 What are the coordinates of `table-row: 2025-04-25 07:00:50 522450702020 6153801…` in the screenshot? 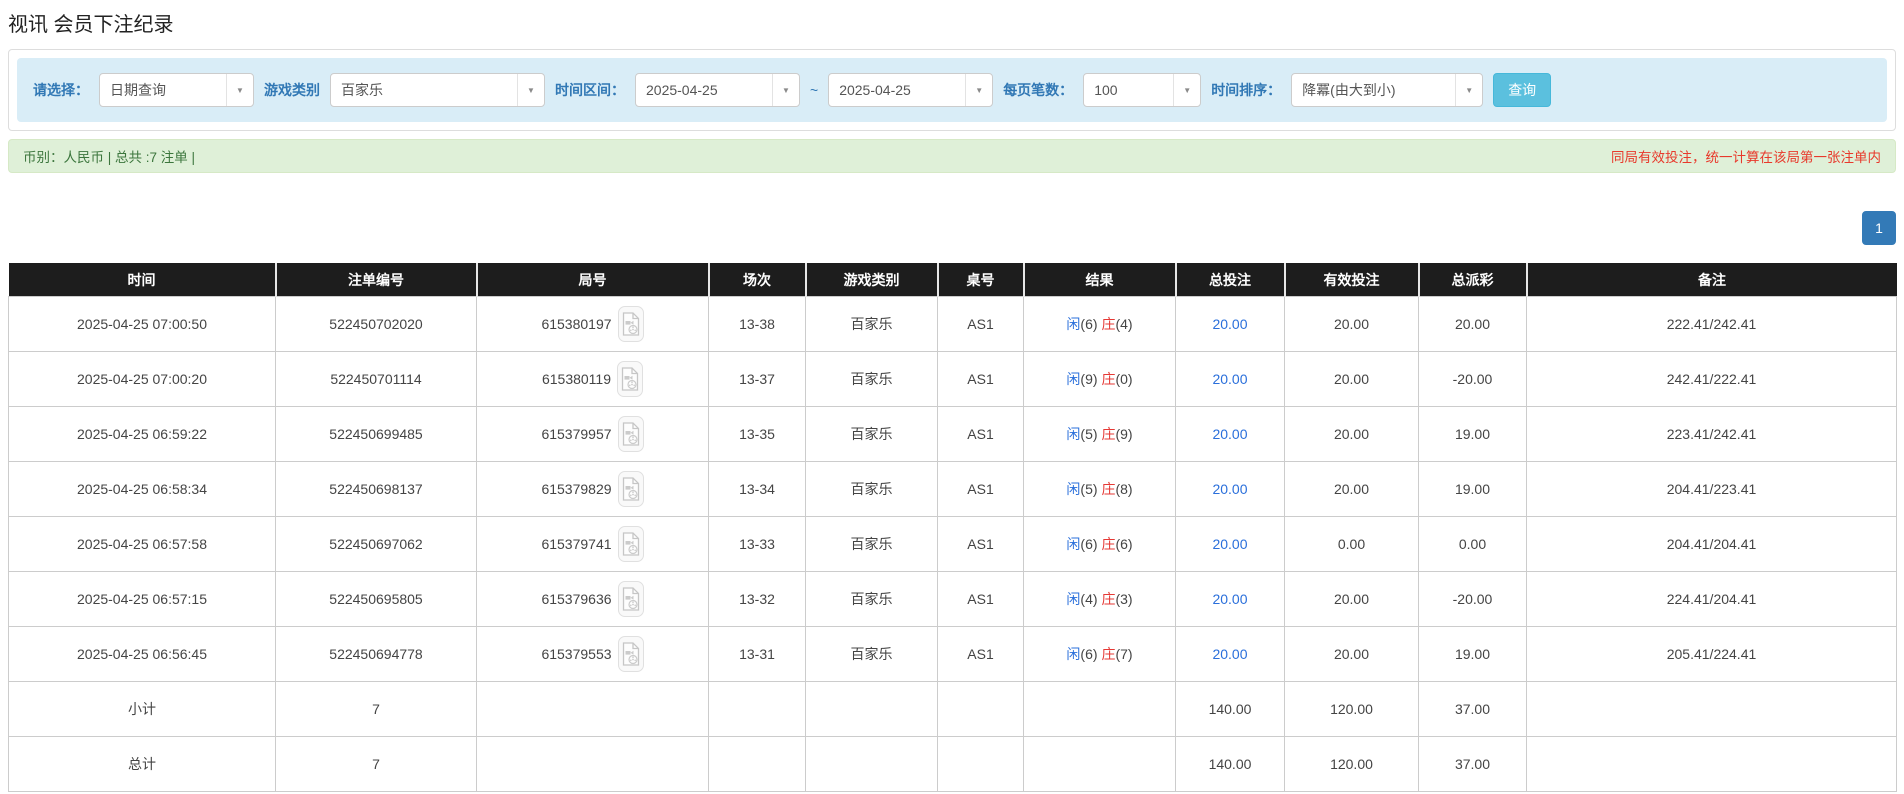 It's located at (952, 324).